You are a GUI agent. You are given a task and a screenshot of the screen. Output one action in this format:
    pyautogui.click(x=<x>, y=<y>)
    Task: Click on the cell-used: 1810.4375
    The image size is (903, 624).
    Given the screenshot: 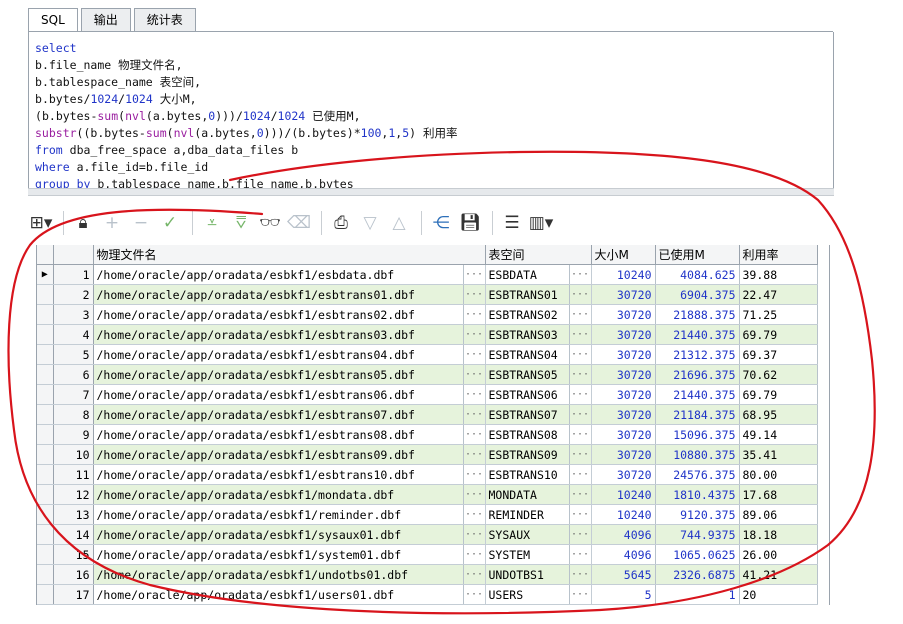 What is the action you would take?
    pyautogui.click(x=697, y=494)
    